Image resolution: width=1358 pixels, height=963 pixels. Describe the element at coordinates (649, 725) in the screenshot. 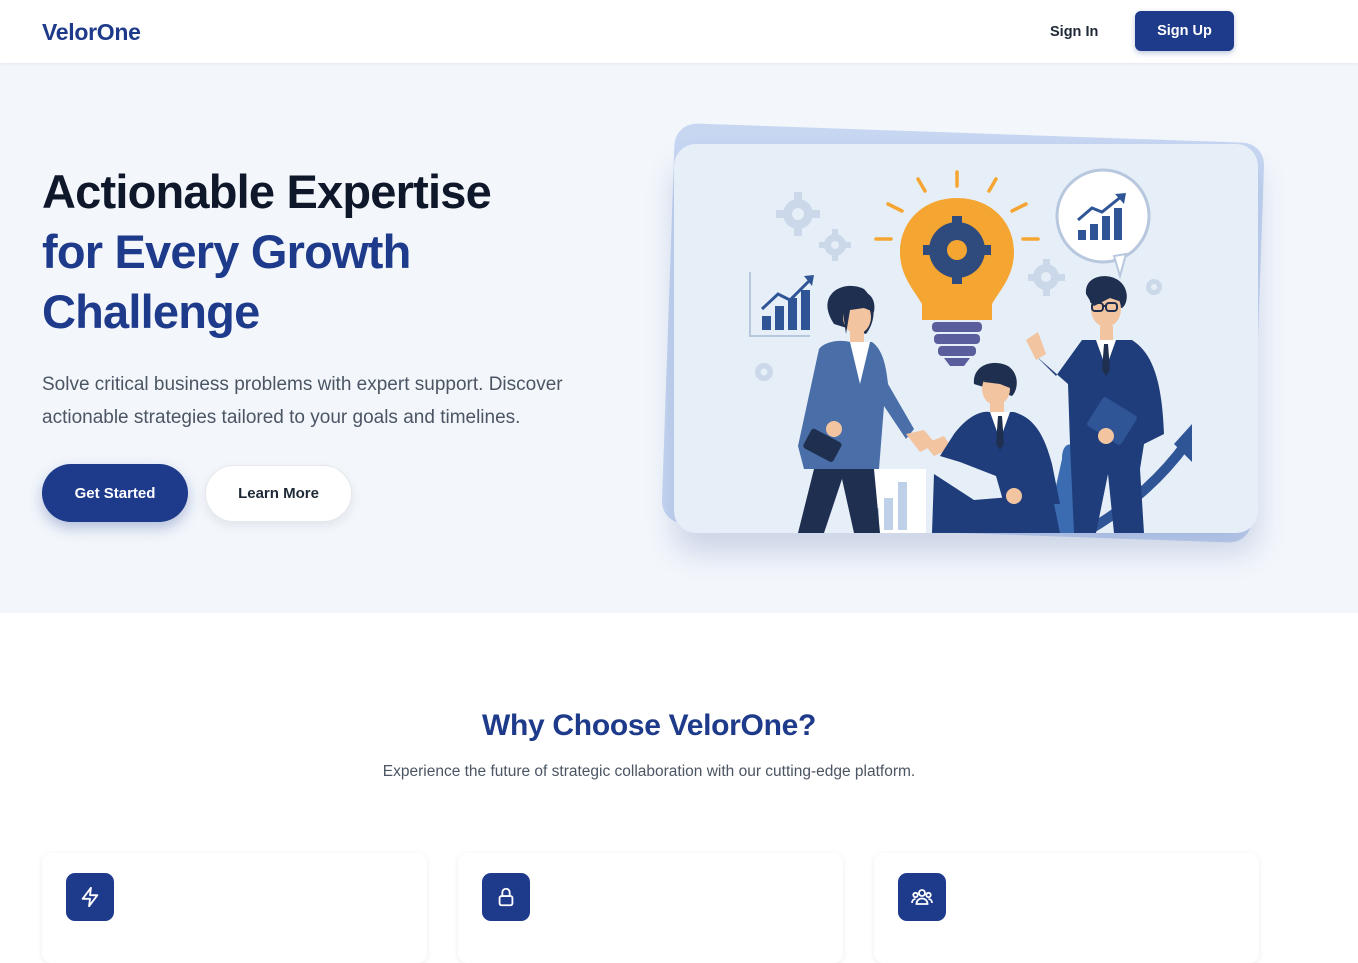

I see `section-title: Why Choose VelorOne?` at that location.